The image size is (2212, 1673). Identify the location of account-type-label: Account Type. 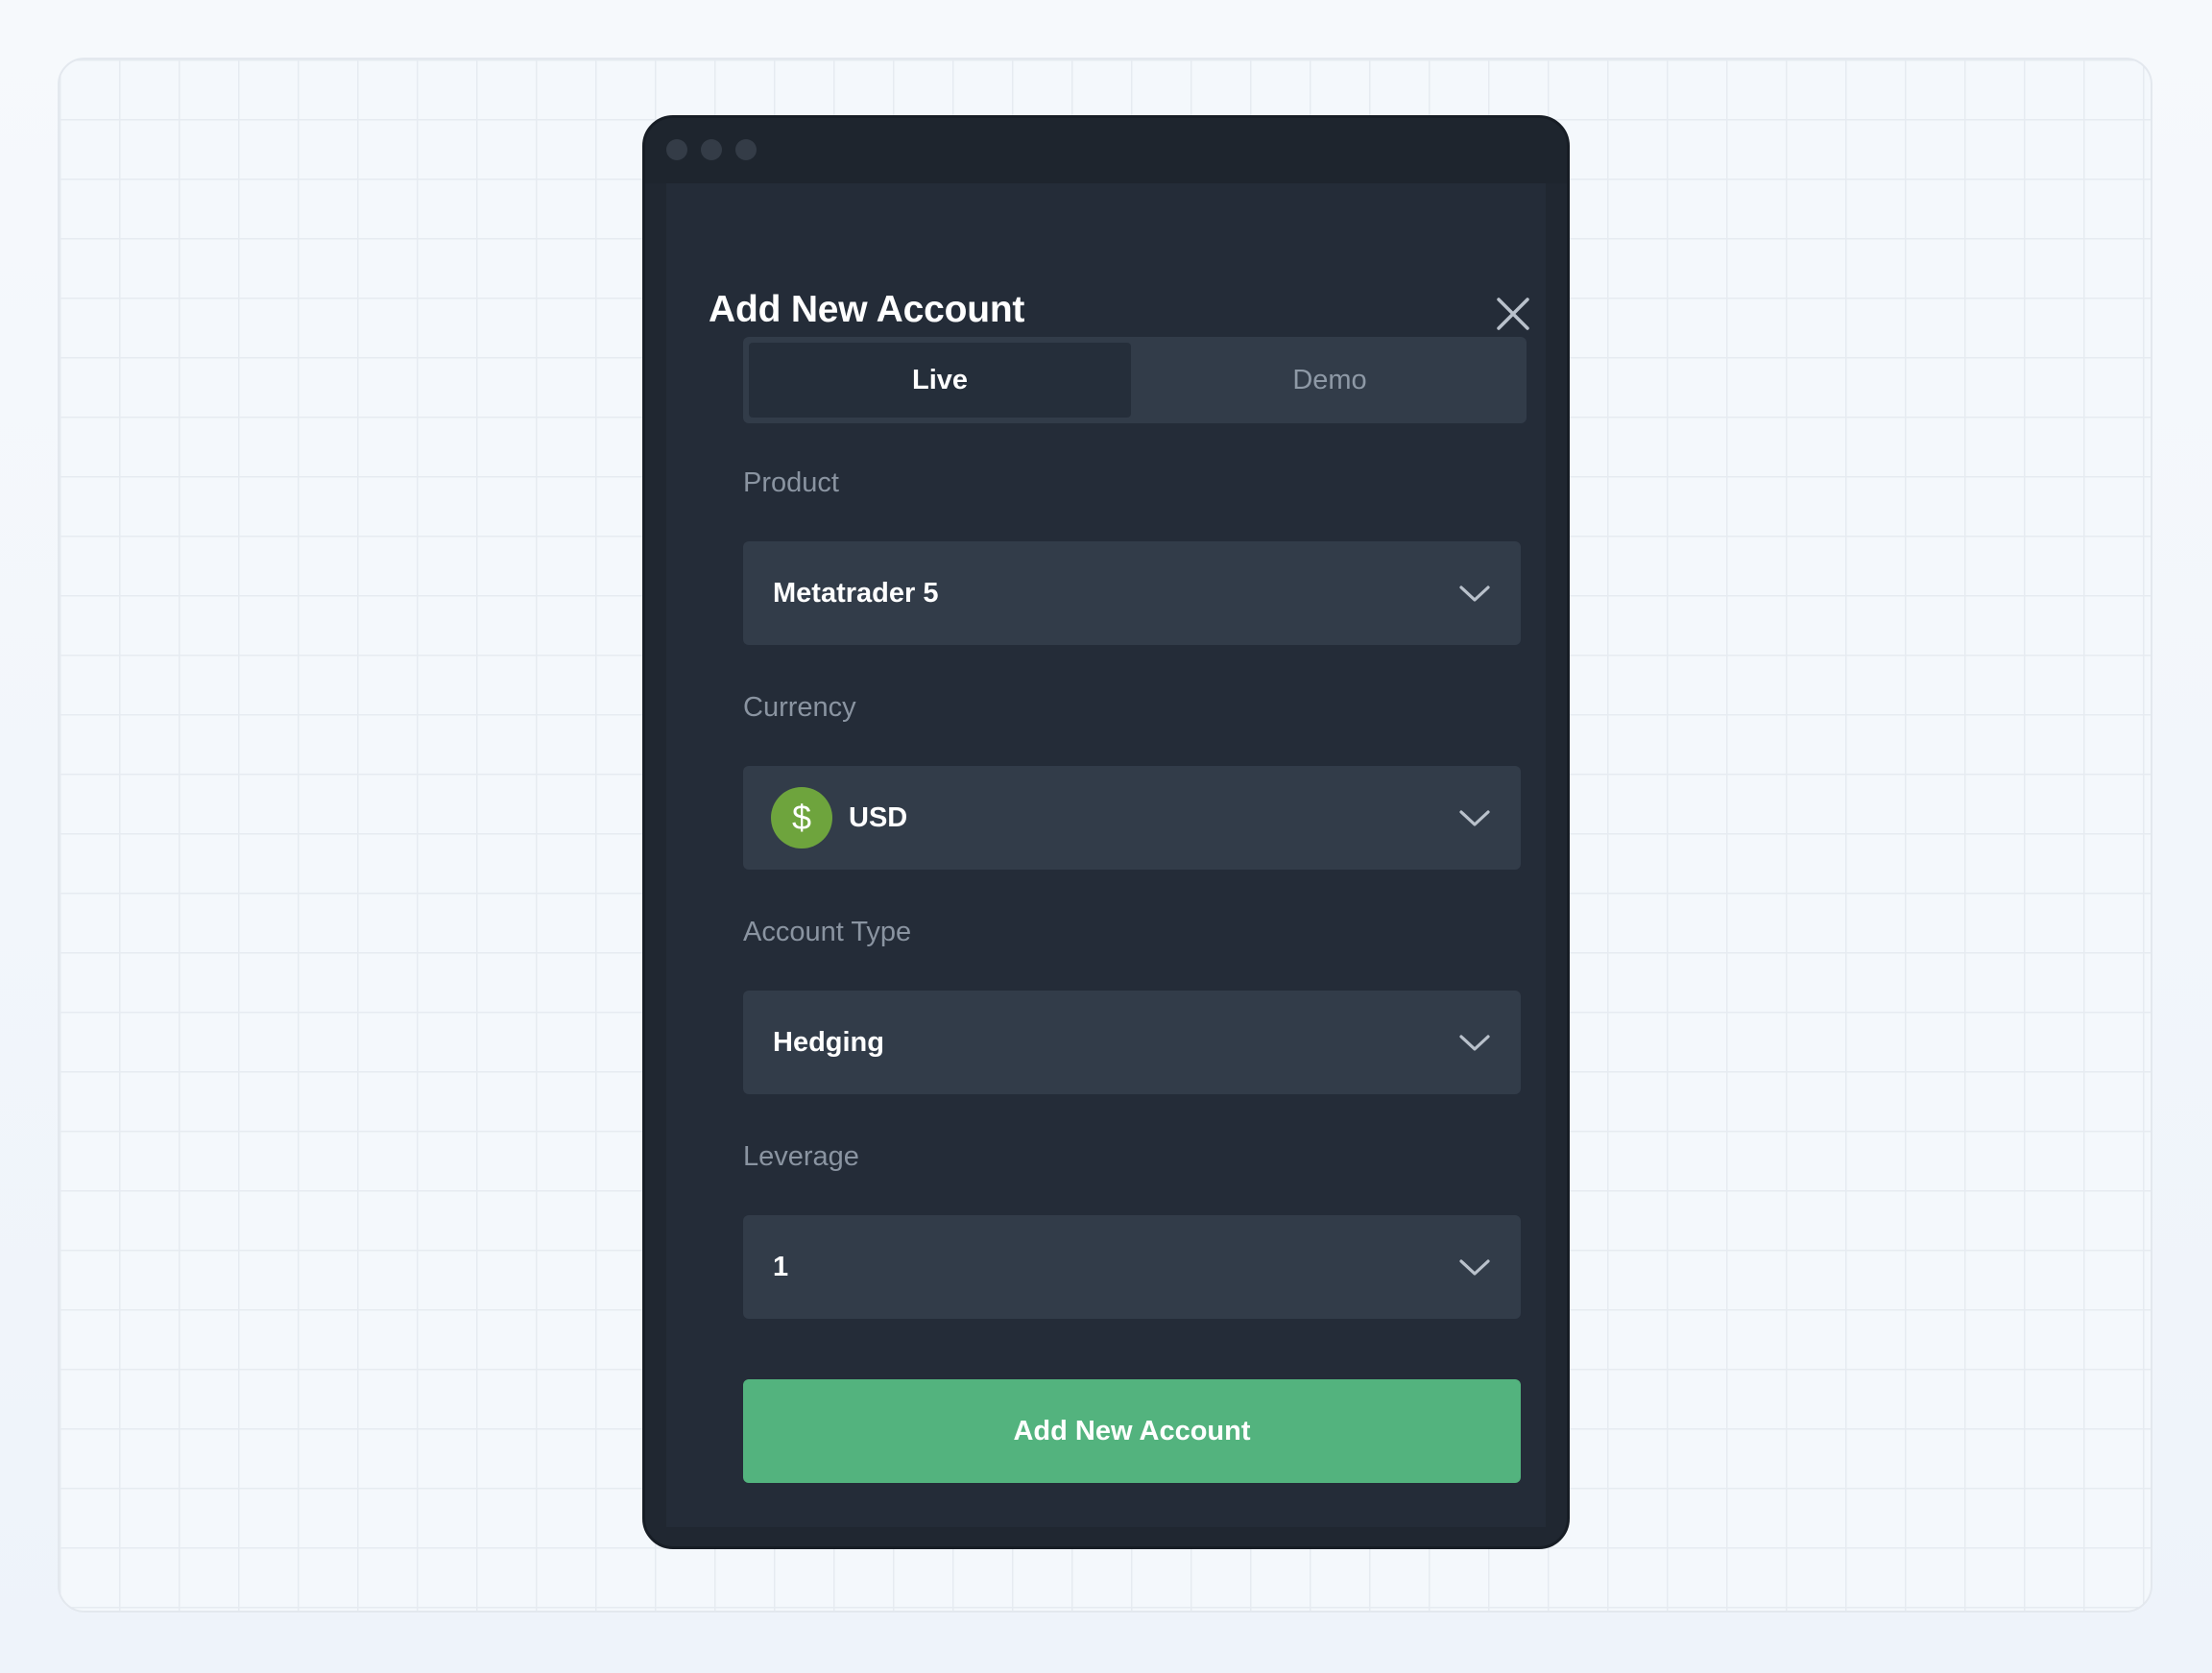
(827, 932).